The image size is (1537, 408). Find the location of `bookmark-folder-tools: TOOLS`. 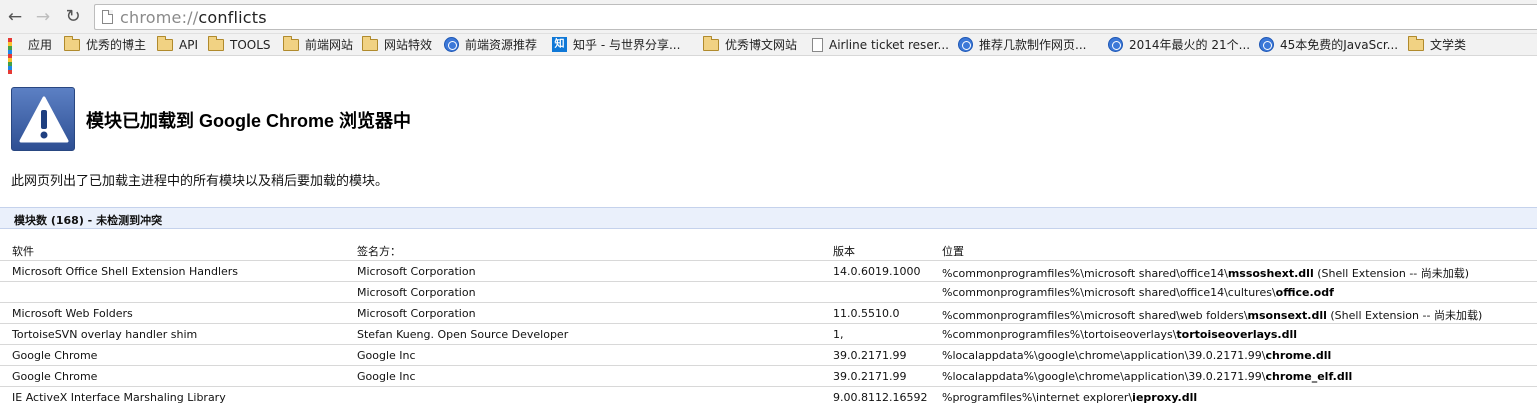

bookmark-folder-tools: TOOLS is located at coordinates (239, 44).